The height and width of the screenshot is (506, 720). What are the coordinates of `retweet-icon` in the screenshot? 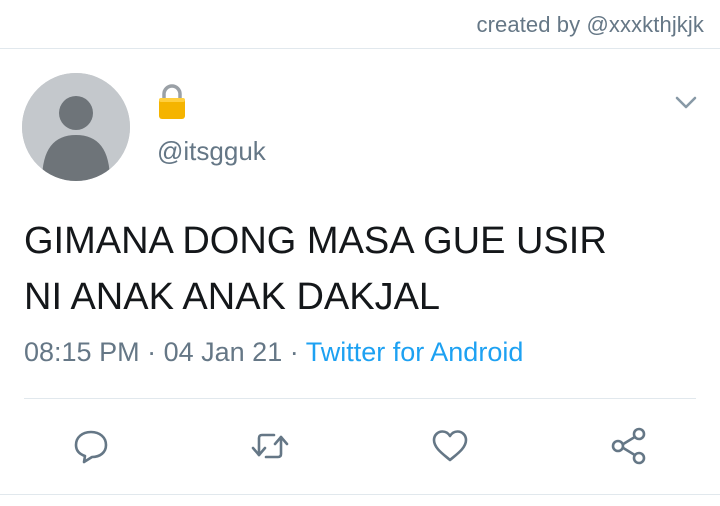 It's located at (270, 446).